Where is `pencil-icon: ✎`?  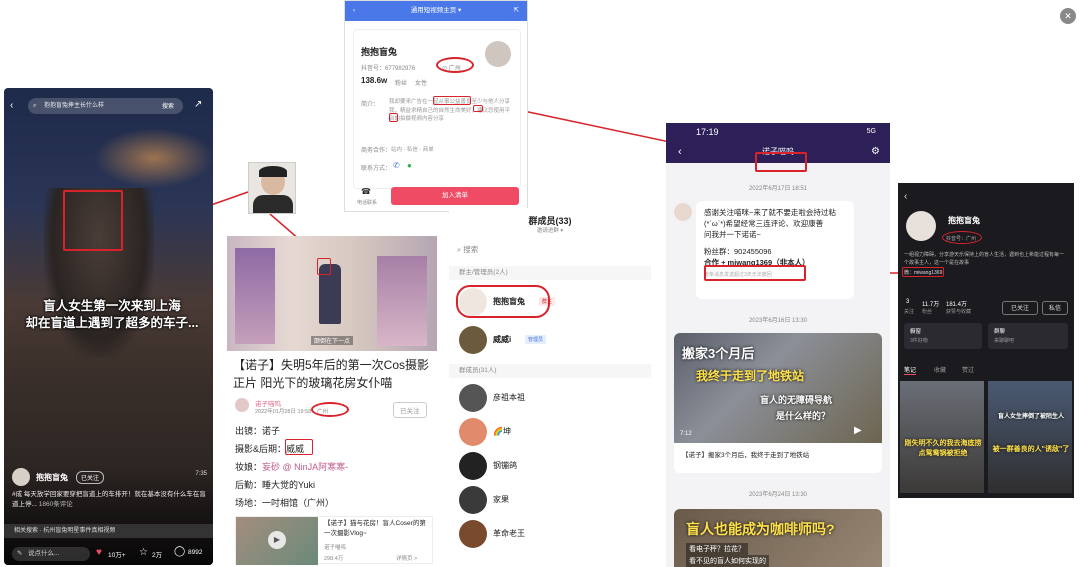
pencil-icon: ✎ is located at coordinates (20, 553).